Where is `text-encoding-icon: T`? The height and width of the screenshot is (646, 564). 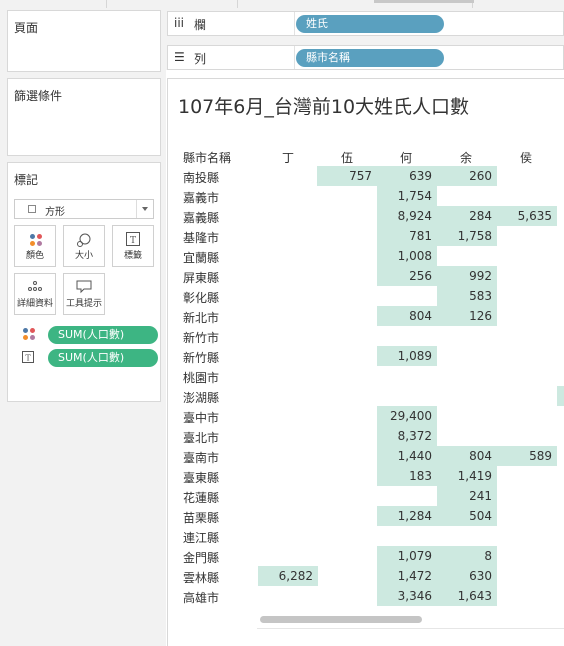
text-encoding-icon: T is located at coordinates (28, 358).